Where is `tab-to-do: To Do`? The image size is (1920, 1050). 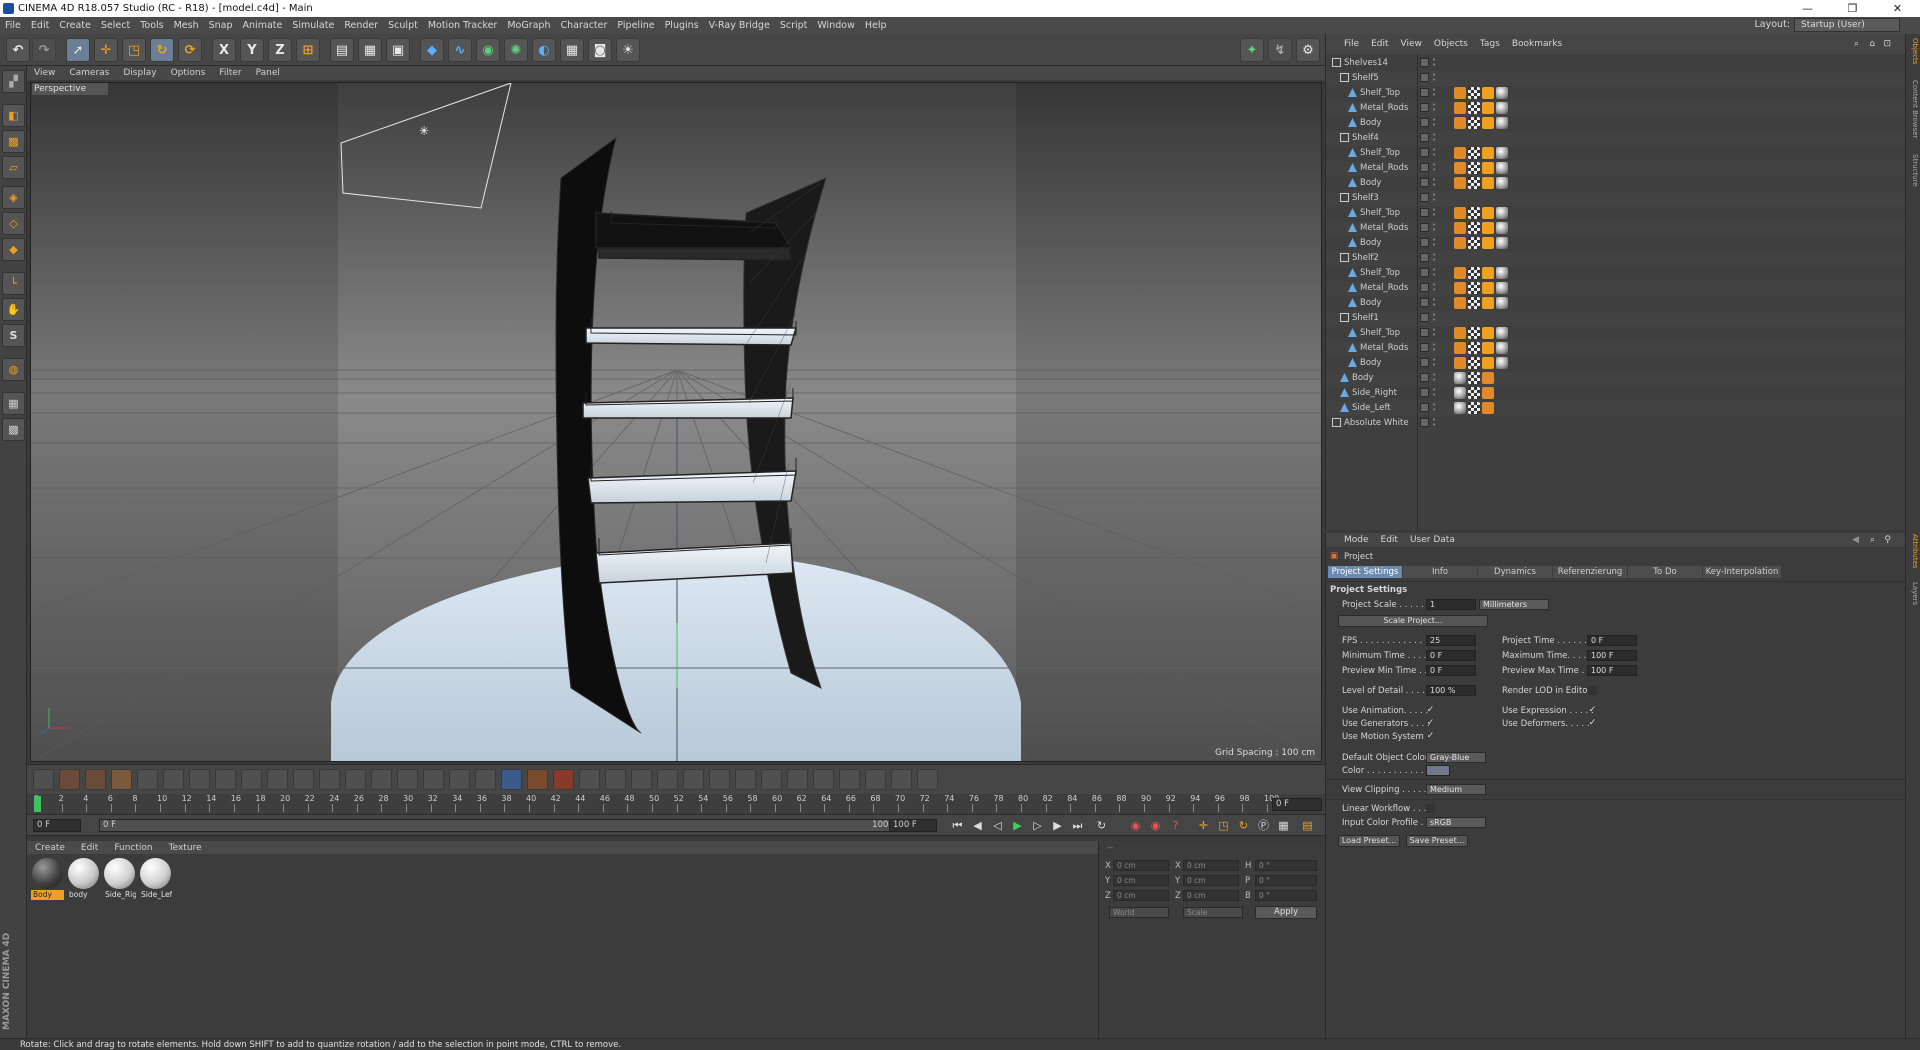 tab-to-do: To Do is located at coordinates (1665, 572).